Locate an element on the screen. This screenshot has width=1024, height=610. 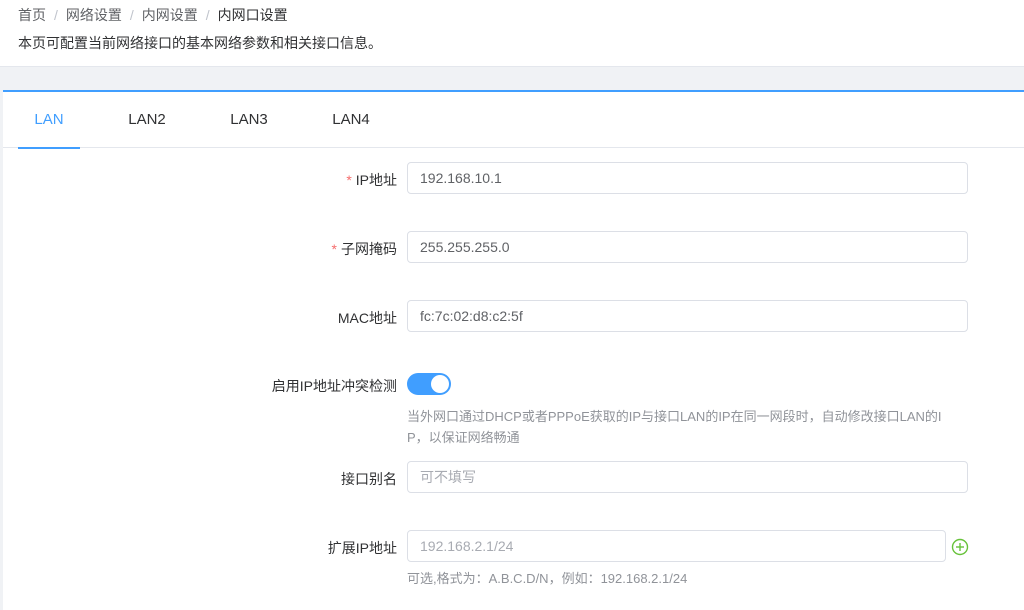
subnet-mask-label: * 子网掩码 is located at coordinates (364, 249).